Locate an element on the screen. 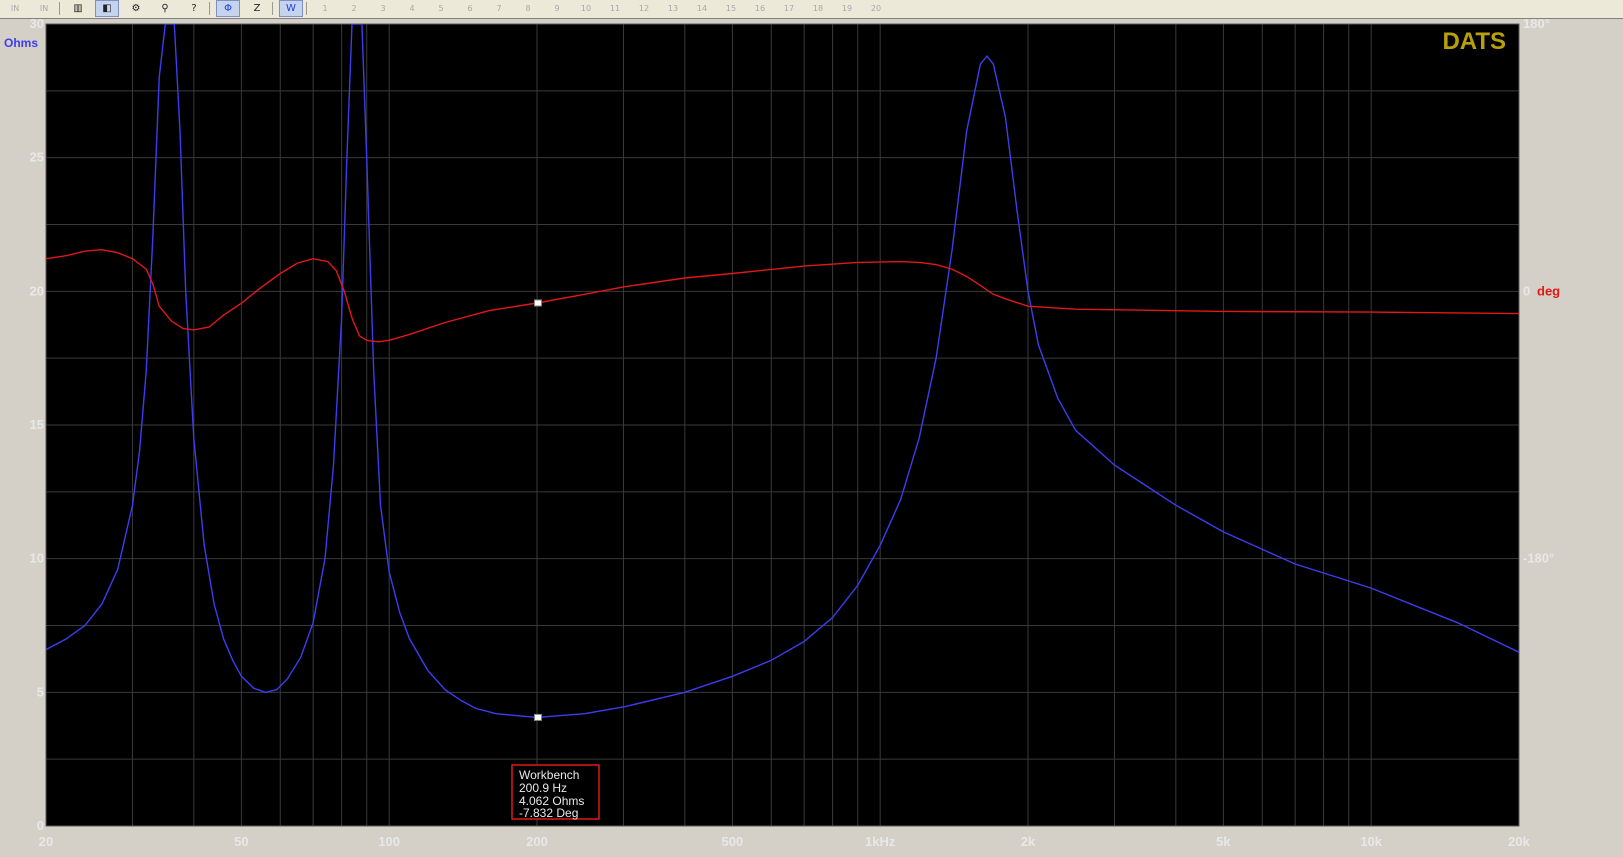  y-tick-label: 30 is located at coordinates (37, 23).